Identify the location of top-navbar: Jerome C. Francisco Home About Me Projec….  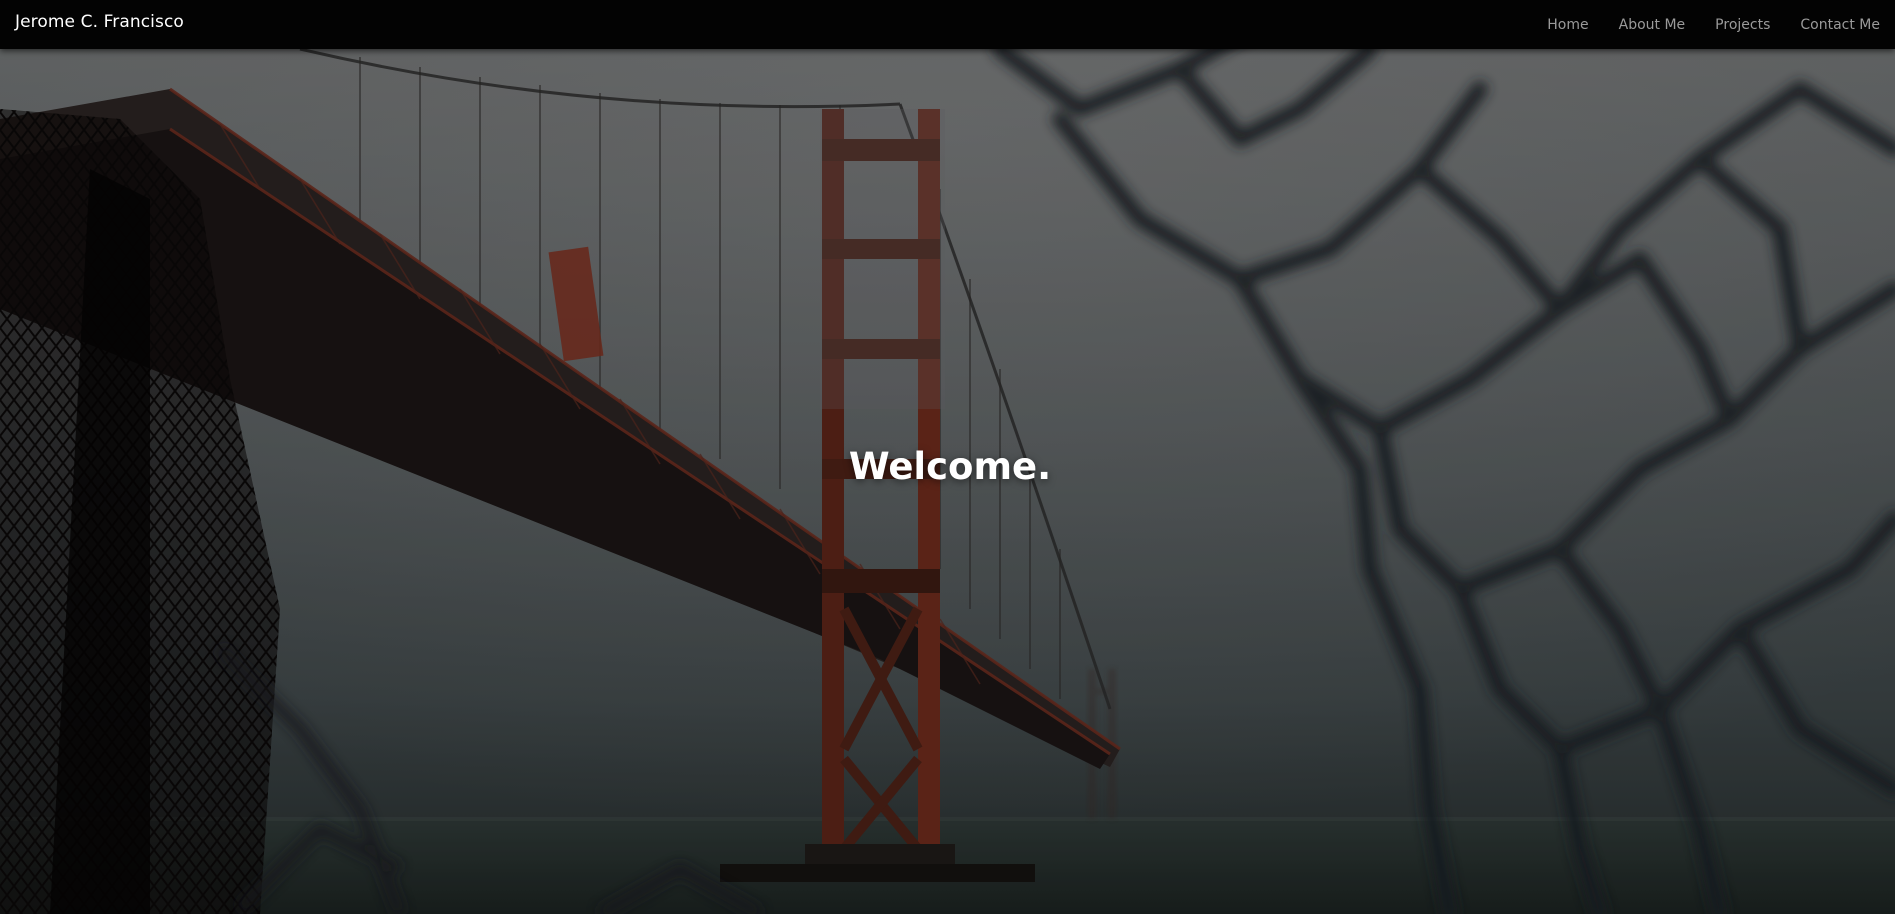
(947, 24).